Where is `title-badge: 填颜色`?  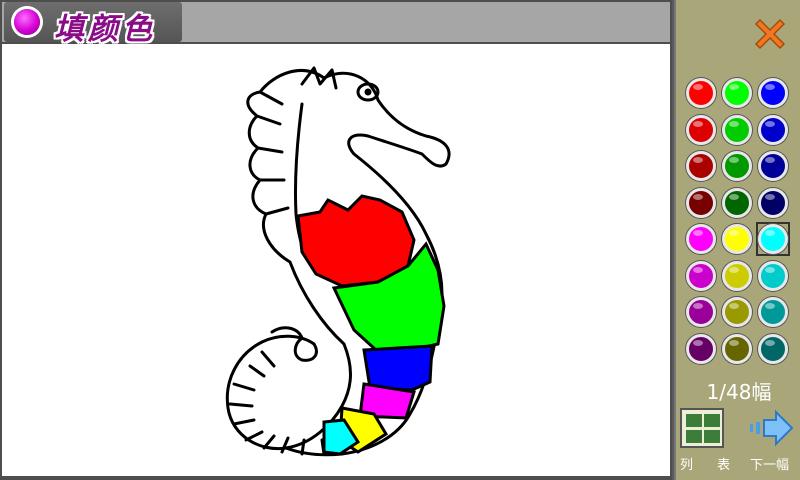
title-badge: 填颜色 is located at coordinates (93, 24).